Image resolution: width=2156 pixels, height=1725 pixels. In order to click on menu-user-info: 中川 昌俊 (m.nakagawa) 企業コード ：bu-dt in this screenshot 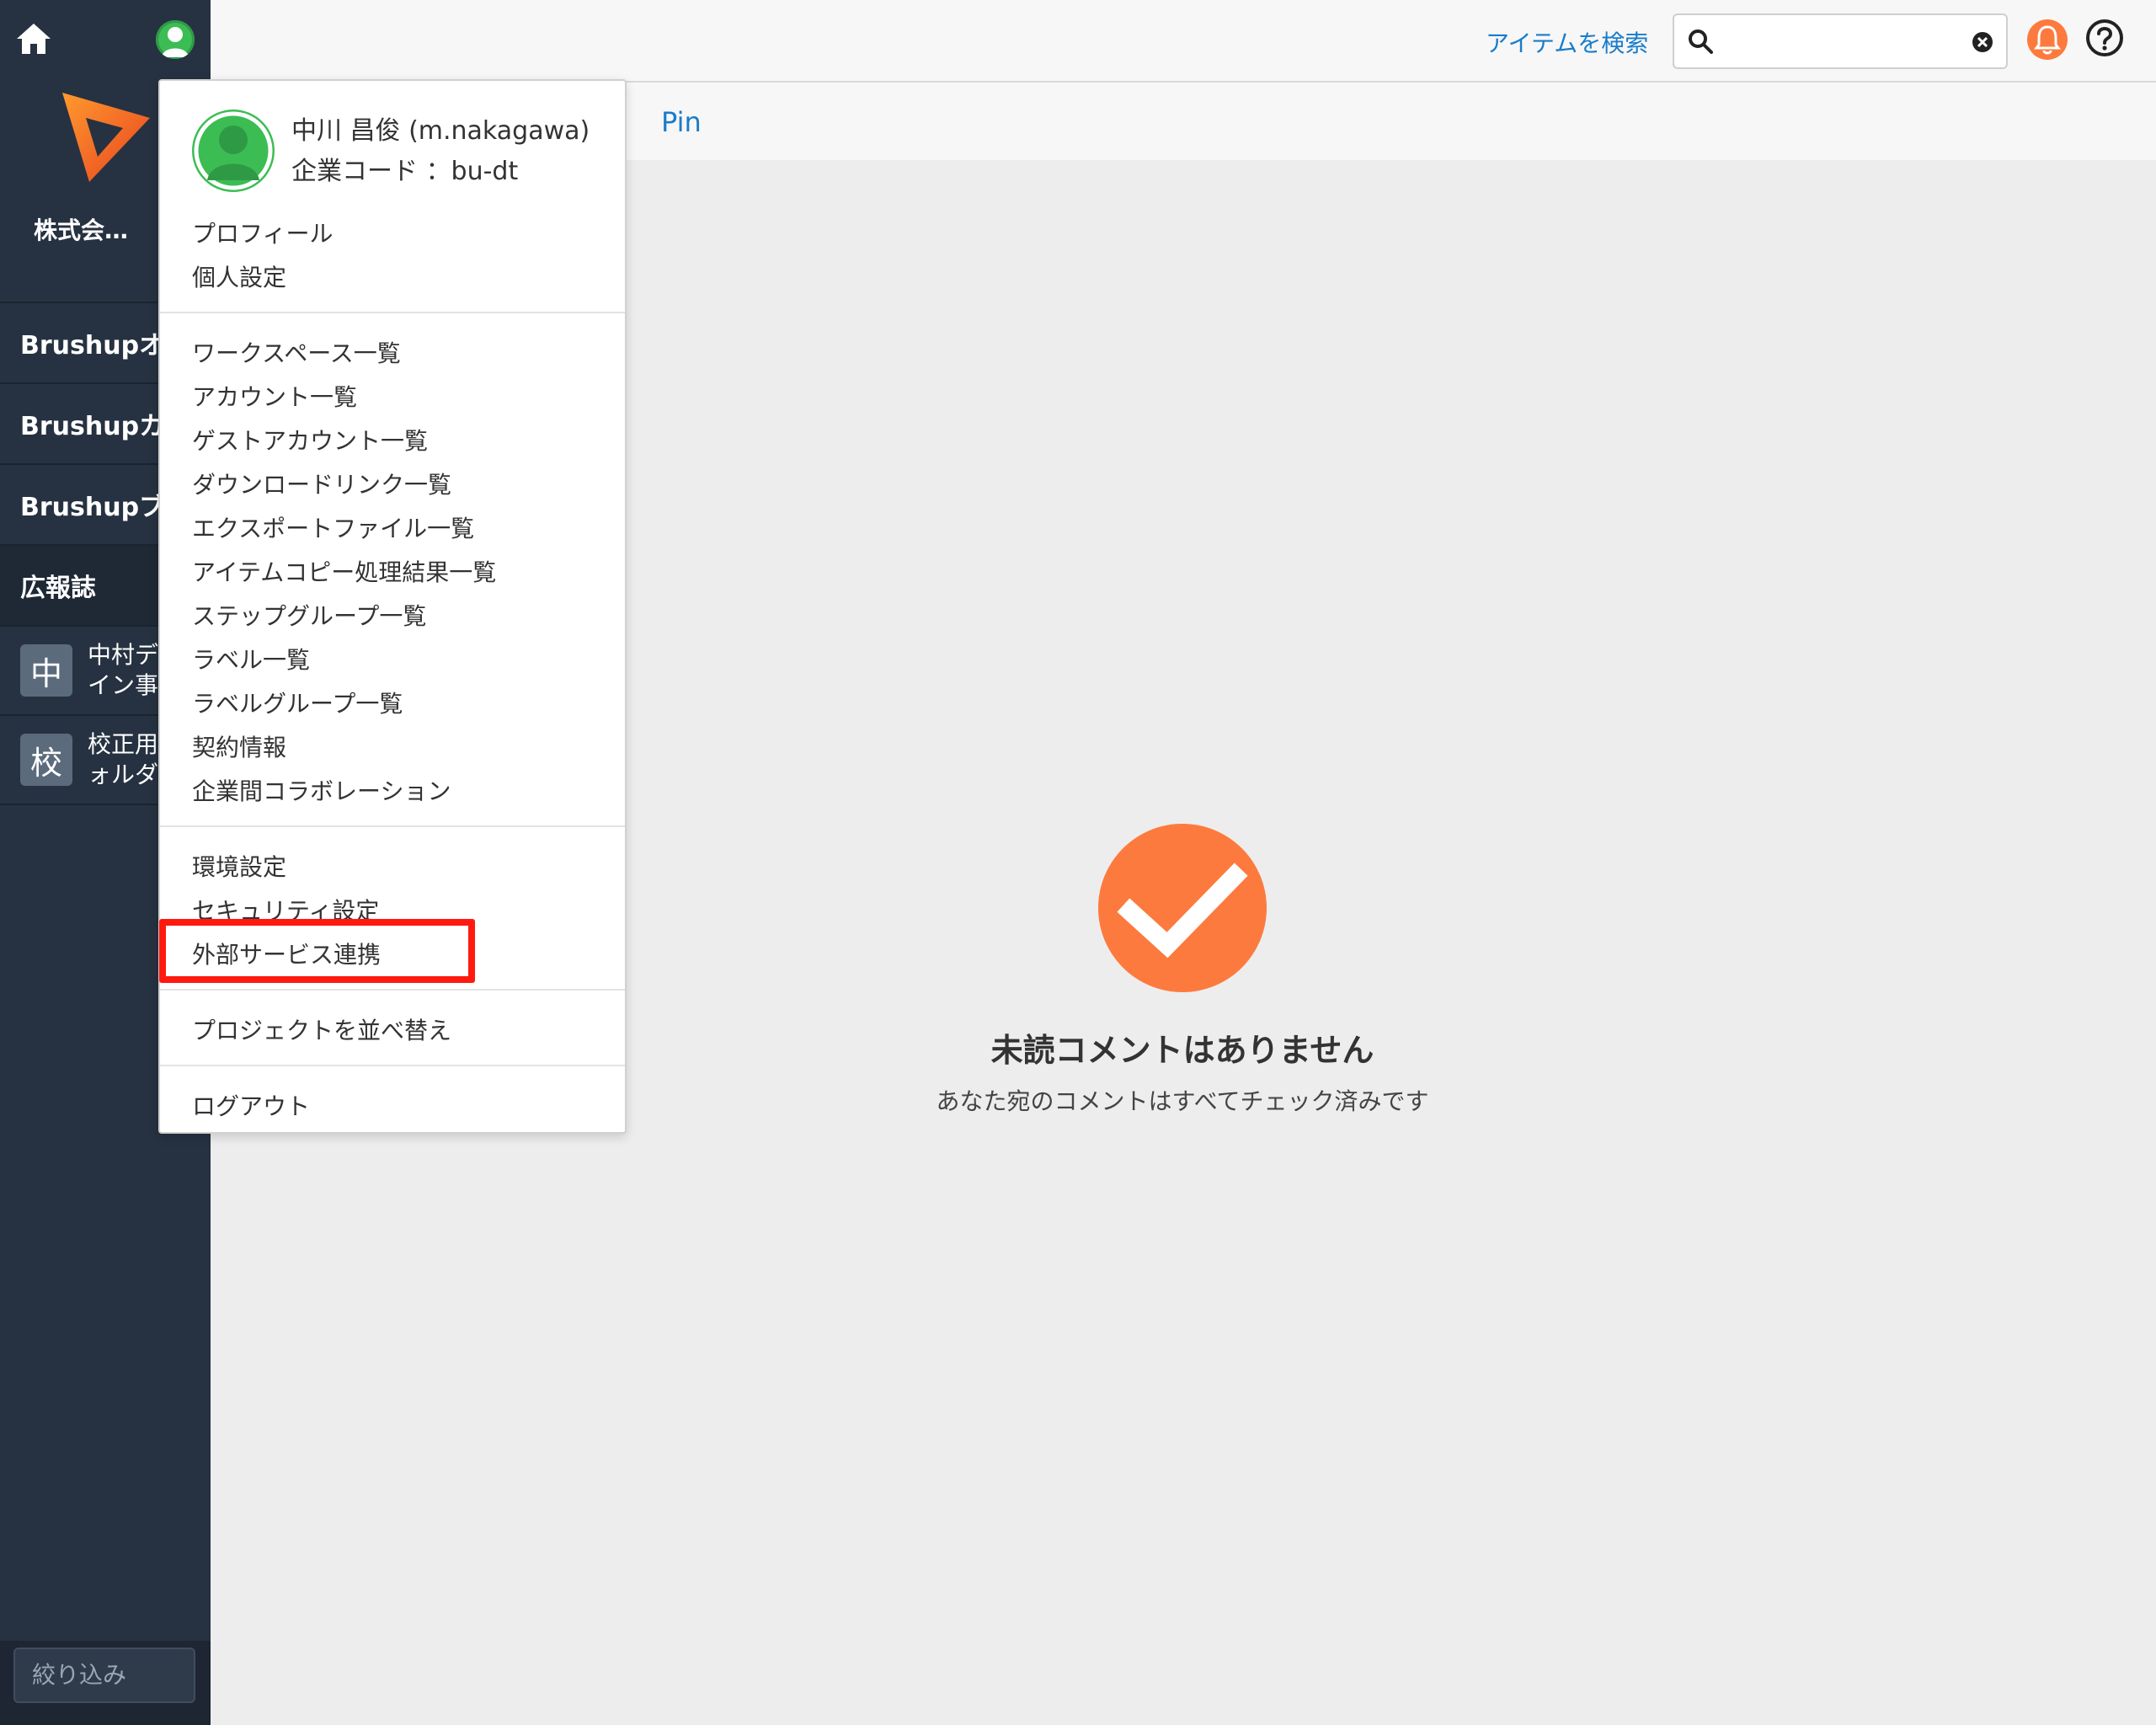, I will do `click(440, 151)`.